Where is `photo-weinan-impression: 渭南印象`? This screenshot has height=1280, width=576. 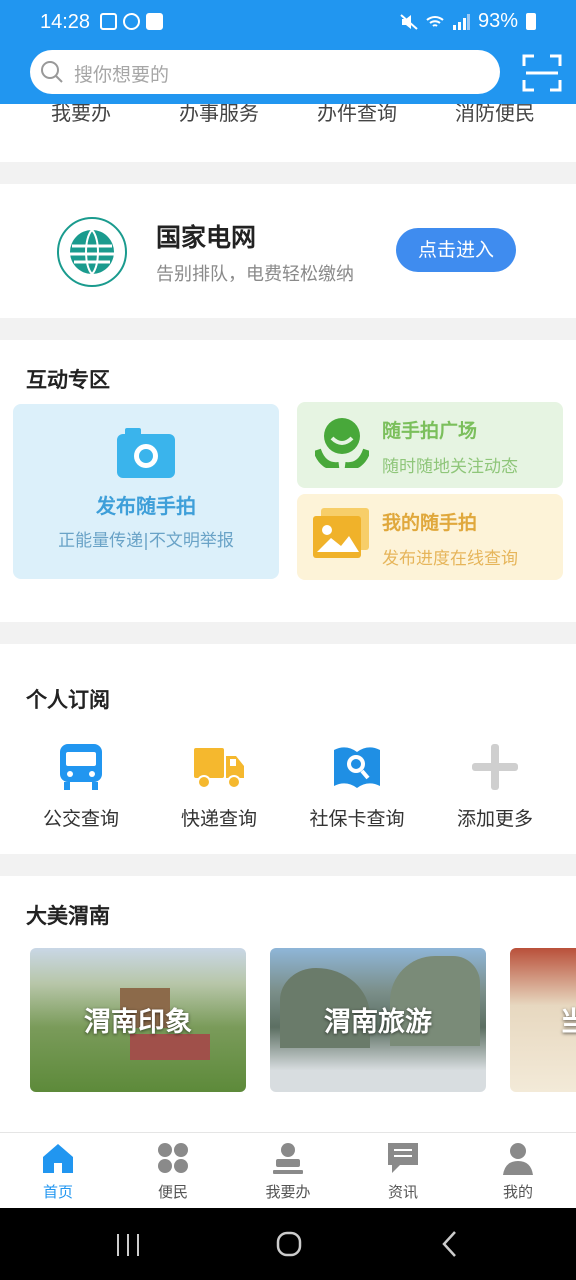
photo-weinan-impression: 渭南印象 is located at coordinates (138, 1020).